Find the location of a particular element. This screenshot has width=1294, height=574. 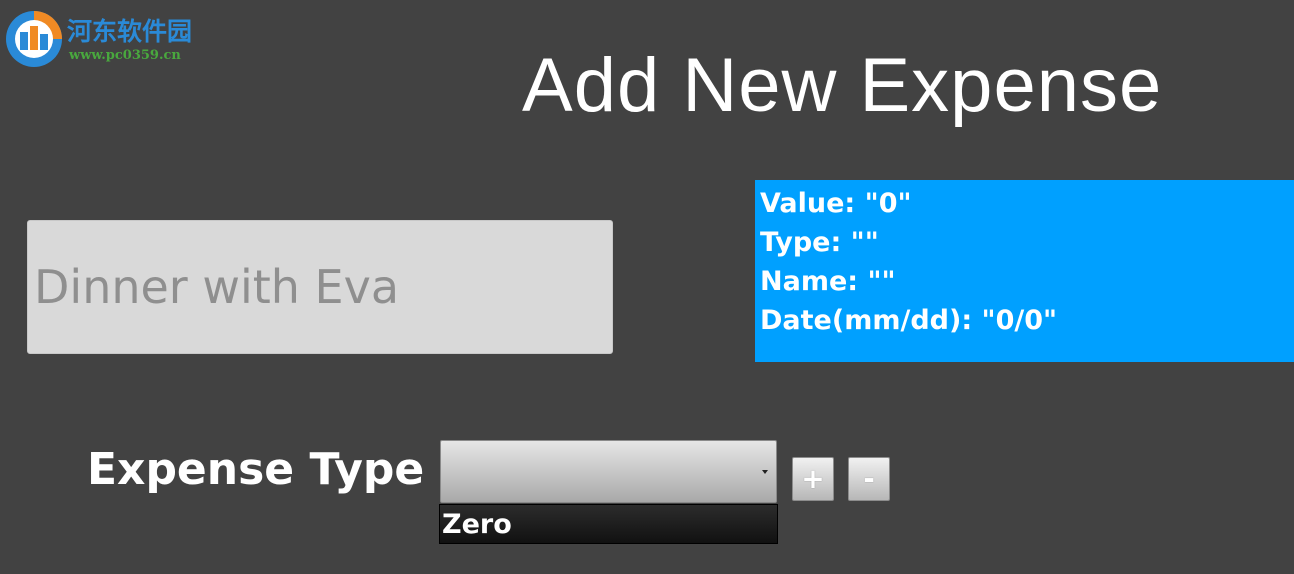

info-name-line: Name: "" is located at coordinates (828, 281).